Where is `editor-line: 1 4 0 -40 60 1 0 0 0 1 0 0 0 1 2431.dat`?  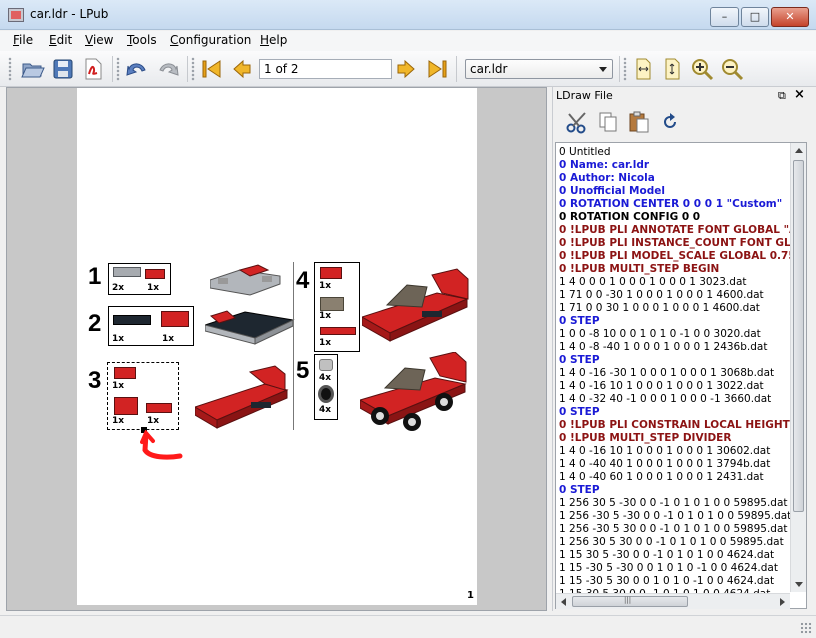
editor-line: 1 4 0 -40 60 1 0 0 0 1 0 0 0 1 2431.dat is located at coordinates (675, 477).